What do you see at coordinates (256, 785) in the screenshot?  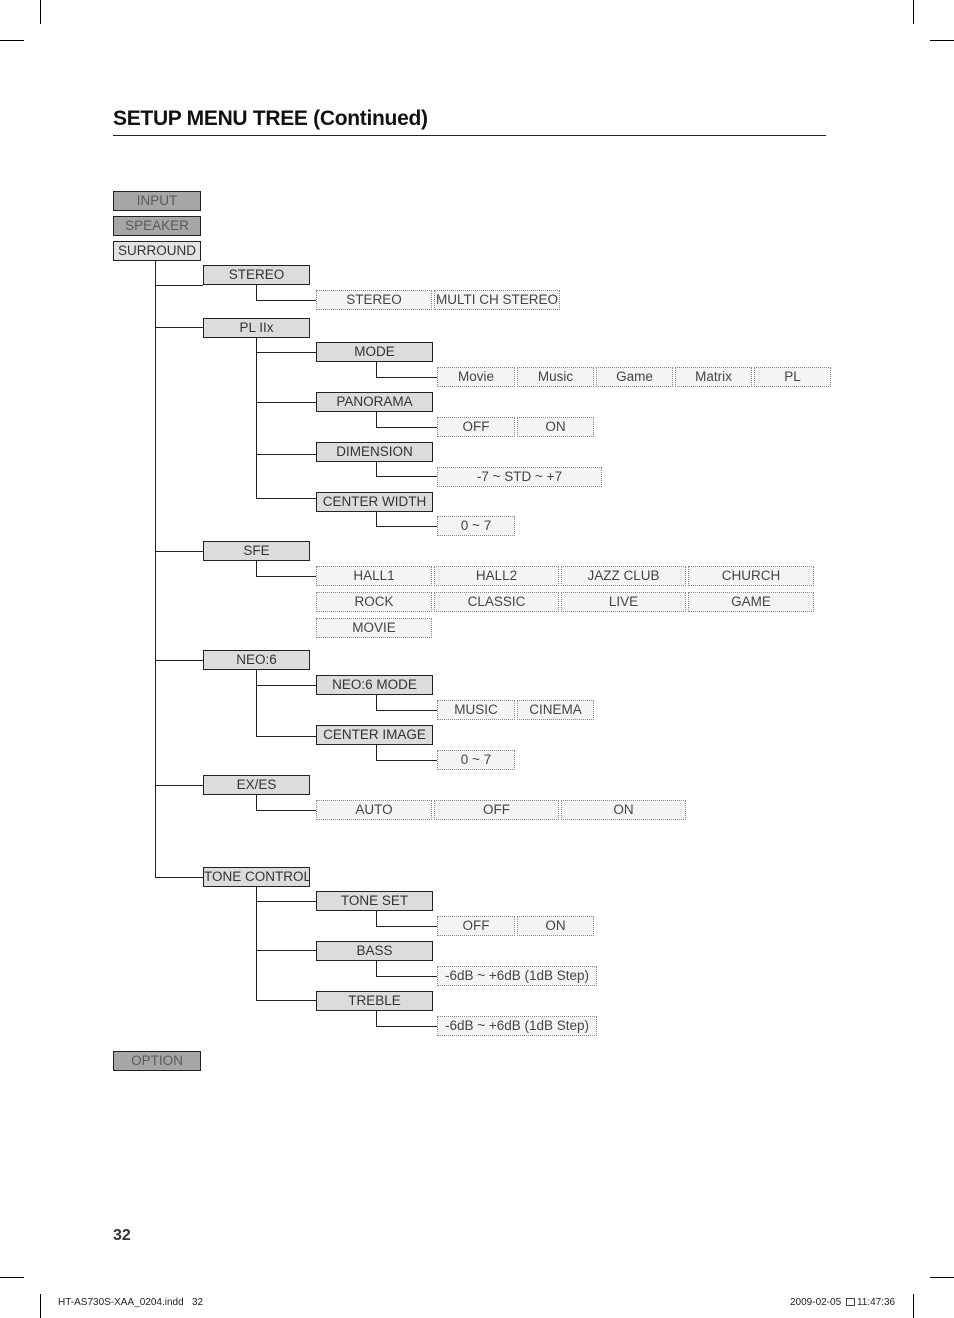 I see `menu-exes: EX/ES` at bounding box center [256, 785].